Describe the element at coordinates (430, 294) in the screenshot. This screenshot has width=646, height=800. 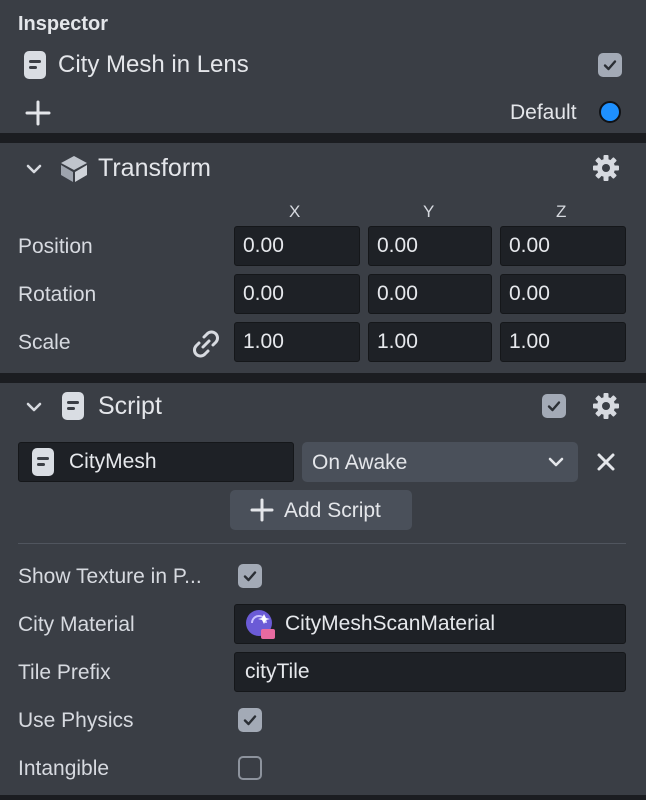
I see `rotation-y-field: 0.00` at that location.